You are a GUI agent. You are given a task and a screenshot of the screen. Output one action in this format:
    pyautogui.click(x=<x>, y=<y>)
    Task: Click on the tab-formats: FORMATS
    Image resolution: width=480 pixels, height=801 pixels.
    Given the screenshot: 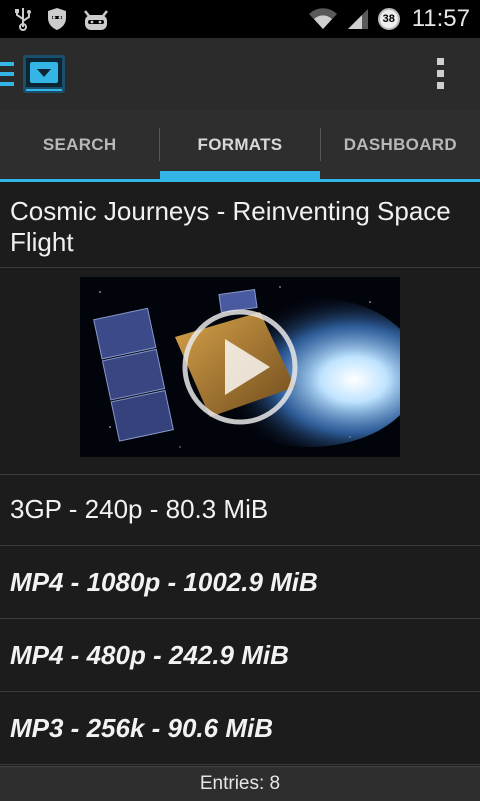 What is the action you would take?
    pyautogui.click(x=240, y=144)
    